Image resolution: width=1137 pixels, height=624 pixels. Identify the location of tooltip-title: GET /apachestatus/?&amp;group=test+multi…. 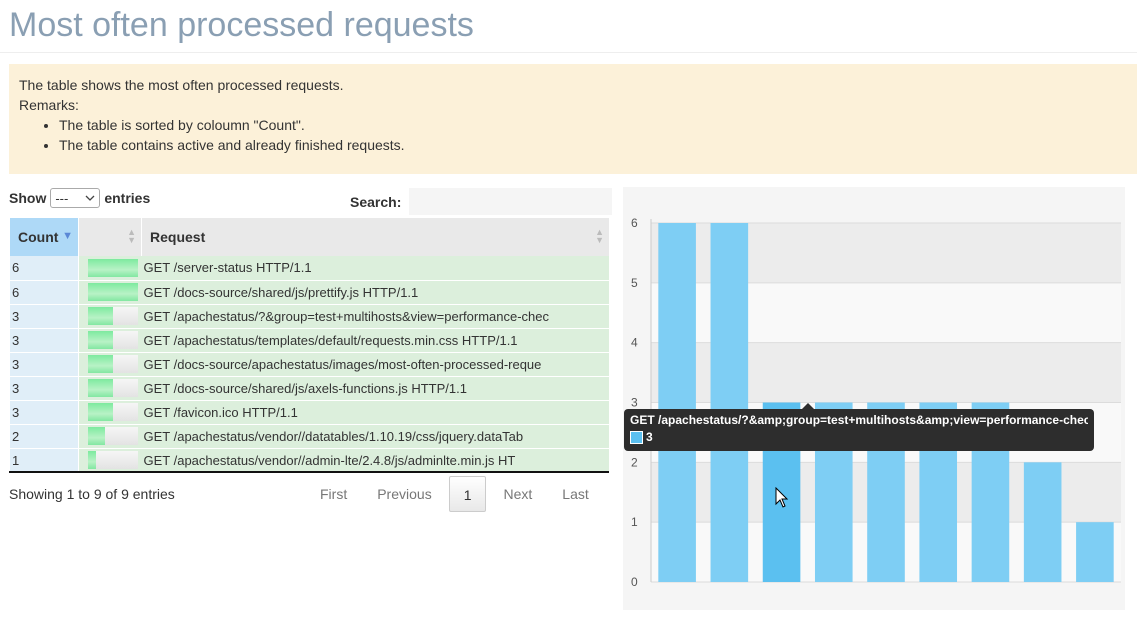
(859, 420).